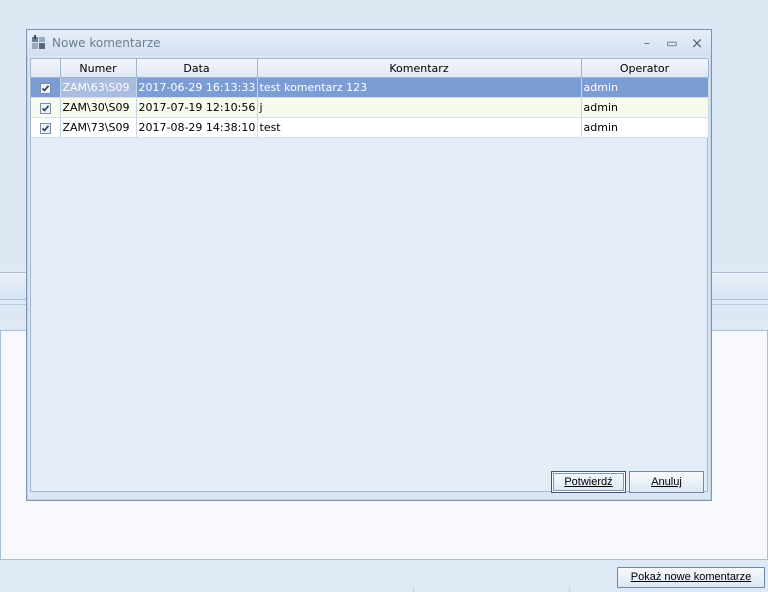  Describe the element at coordinates (645, 68) in the screenshot. I see `column-header-operator: Operator` at that location.